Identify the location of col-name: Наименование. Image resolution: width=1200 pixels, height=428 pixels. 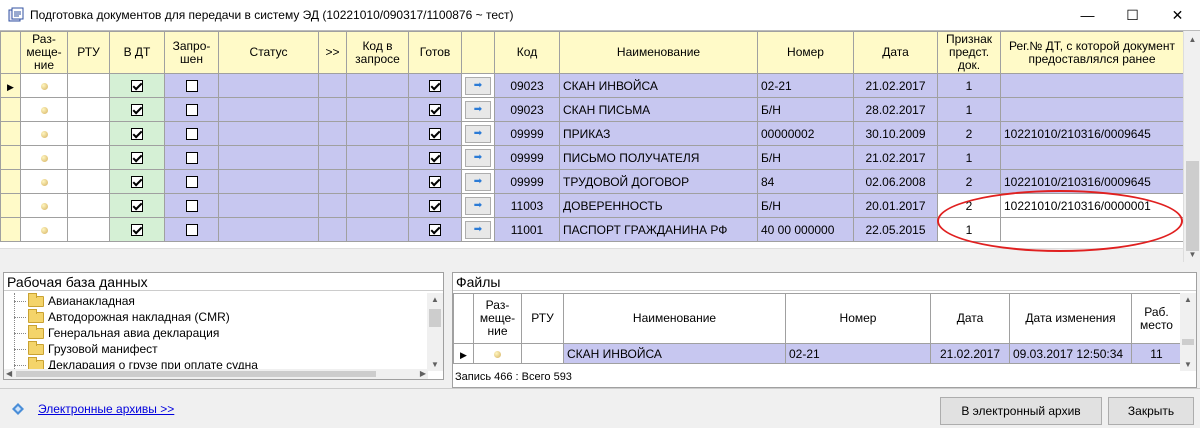
(658, 52).